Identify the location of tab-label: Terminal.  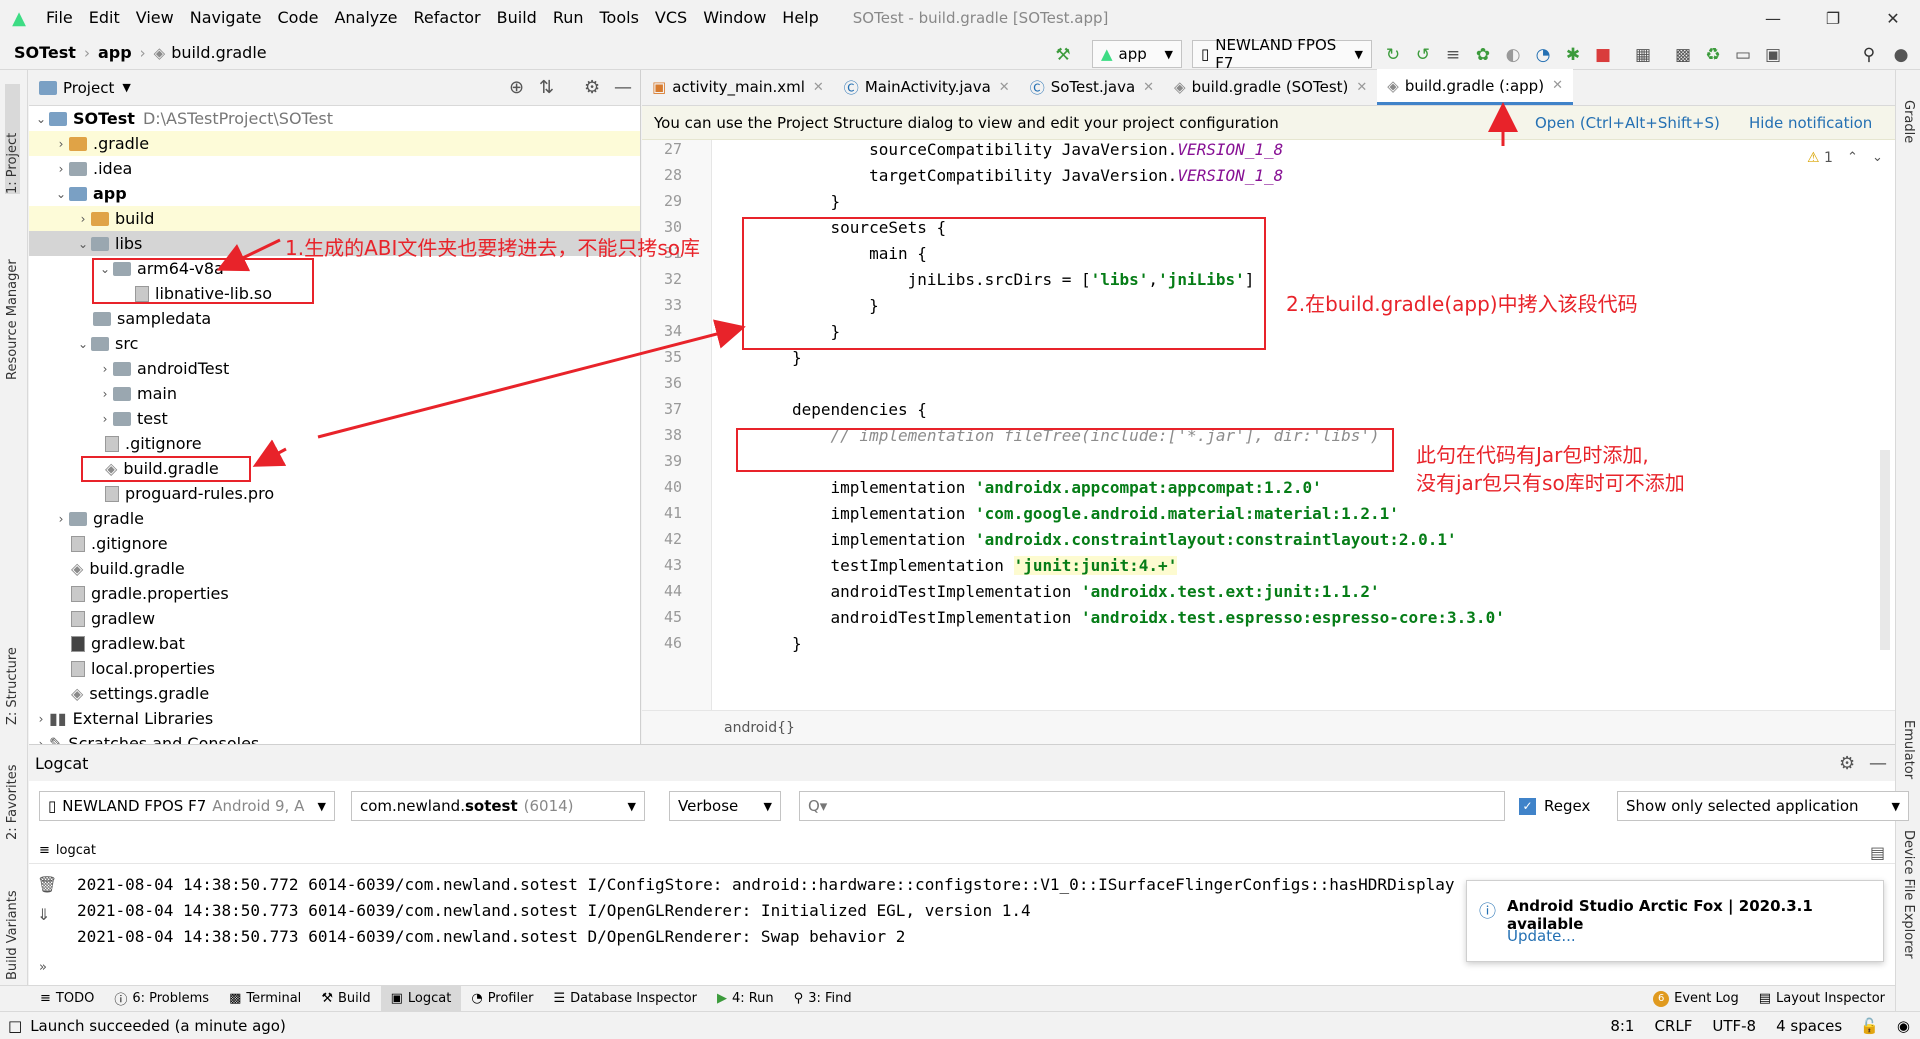
(274, 998).